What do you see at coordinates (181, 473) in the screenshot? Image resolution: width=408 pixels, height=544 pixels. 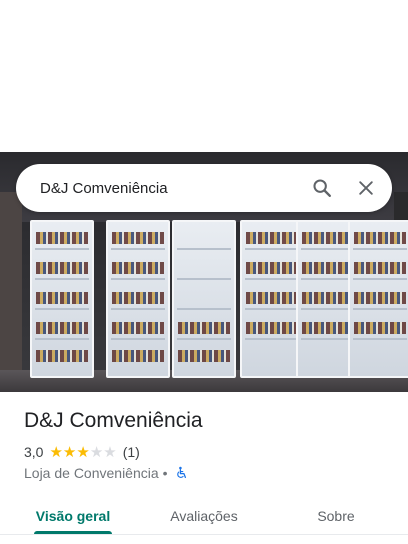 I see `wheelchair-icon` at bounding box center [181, 473].